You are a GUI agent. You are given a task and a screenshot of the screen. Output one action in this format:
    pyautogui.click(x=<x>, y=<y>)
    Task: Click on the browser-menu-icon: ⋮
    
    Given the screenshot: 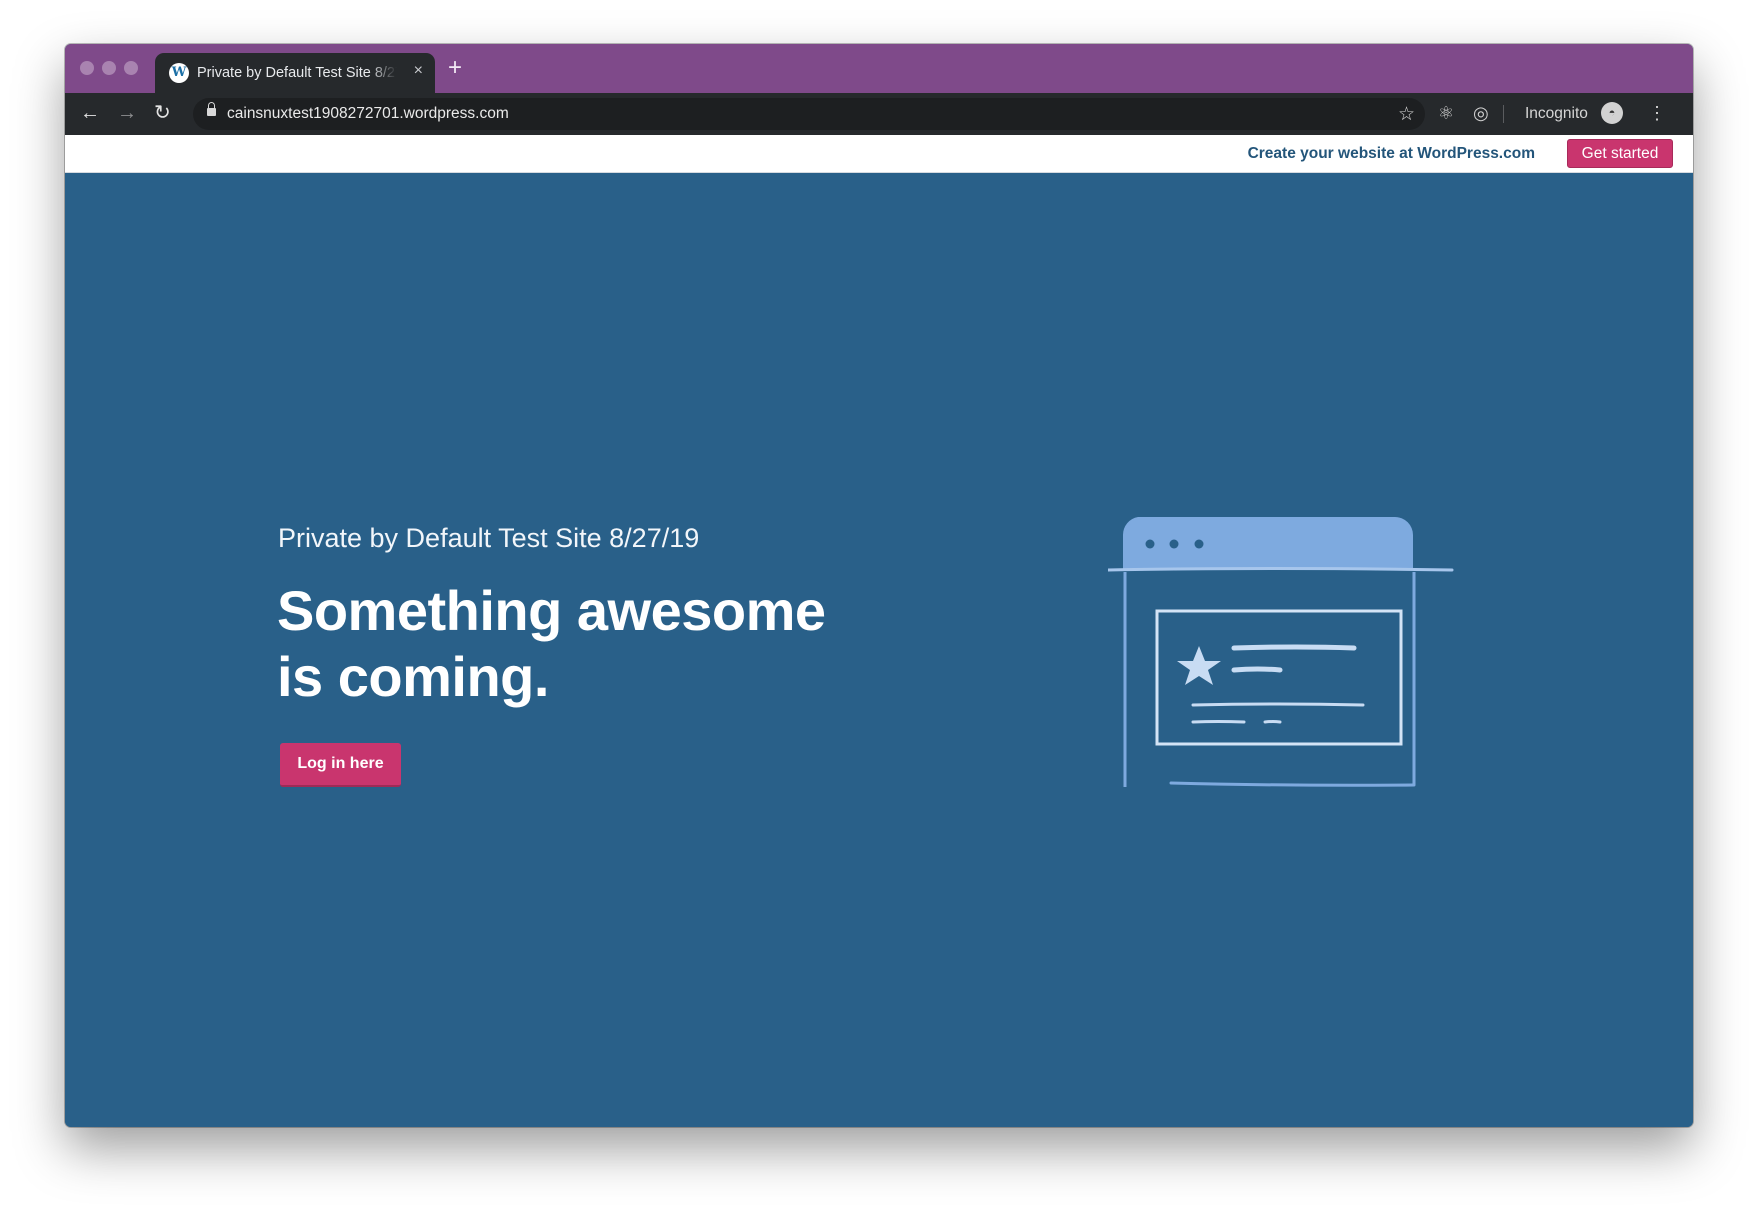 What is the action you would take?
    pyautogui.click(x=1657, y=113)
    